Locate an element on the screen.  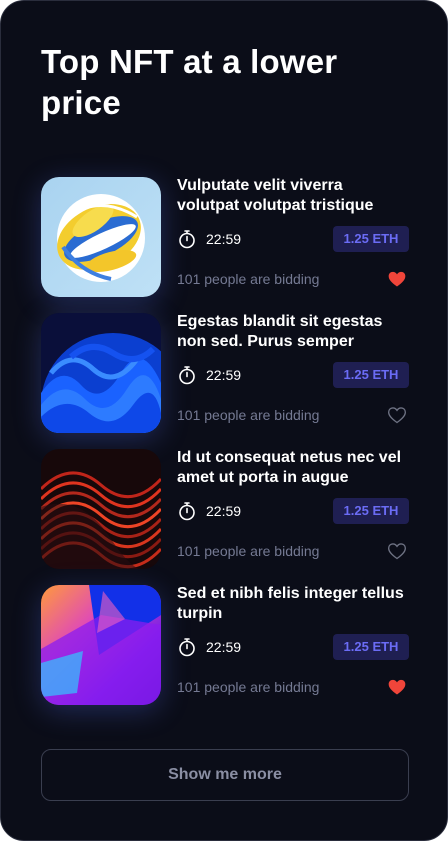
show-more-button: Show me more is located at coordinates (225, 775).